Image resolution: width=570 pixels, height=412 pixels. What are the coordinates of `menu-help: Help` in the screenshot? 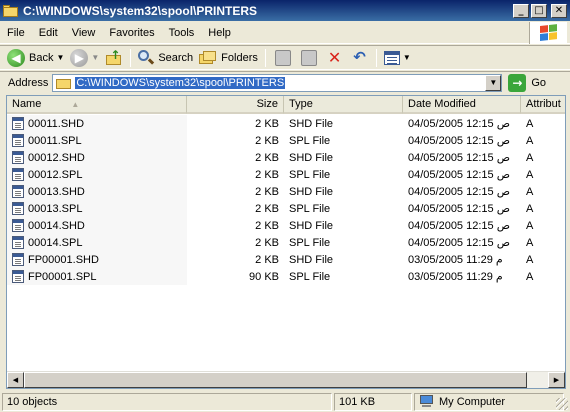 It's located at (219, 33).